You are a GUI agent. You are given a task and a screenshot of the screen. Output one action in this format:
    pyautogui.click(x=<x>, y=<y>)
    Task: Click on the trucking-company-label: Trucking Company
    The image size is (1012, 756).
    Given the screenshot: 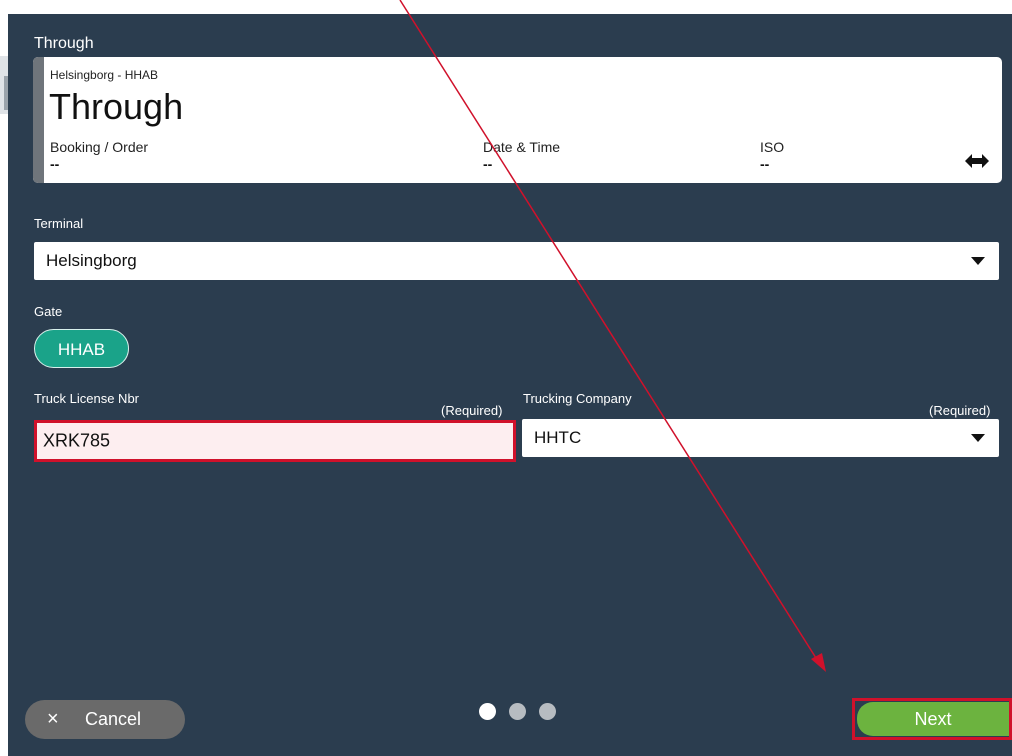 What is the action you would take?
    pyautogui.click(x=577, y=398)
    